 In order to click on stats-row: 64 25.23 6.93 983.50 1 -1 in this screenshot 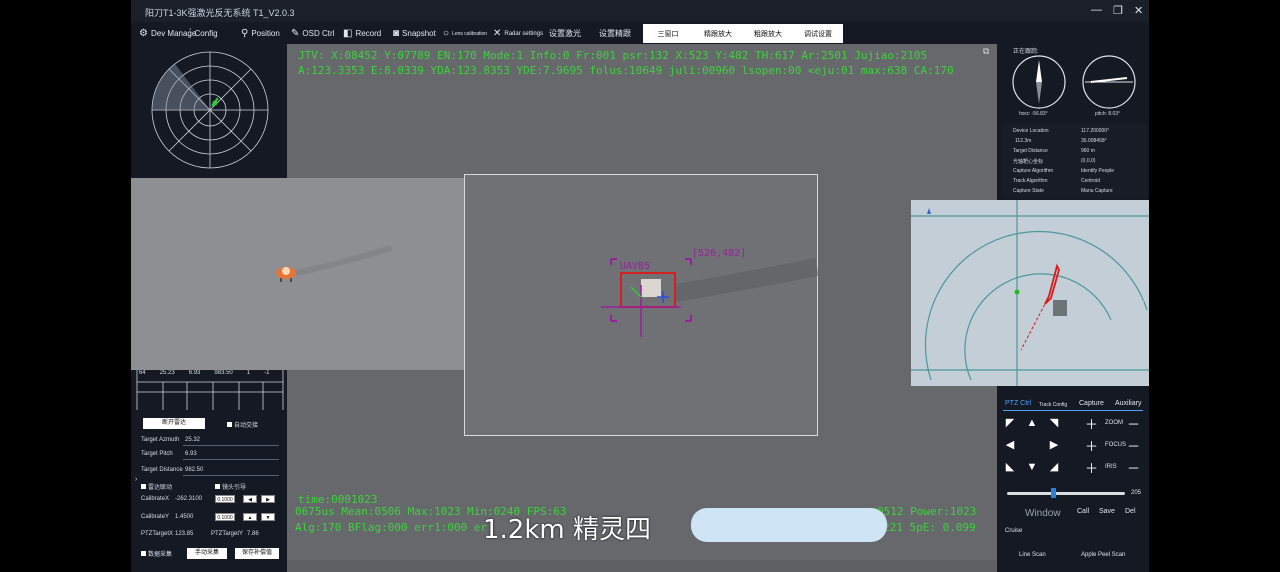, I will do `click(204, 373)`.